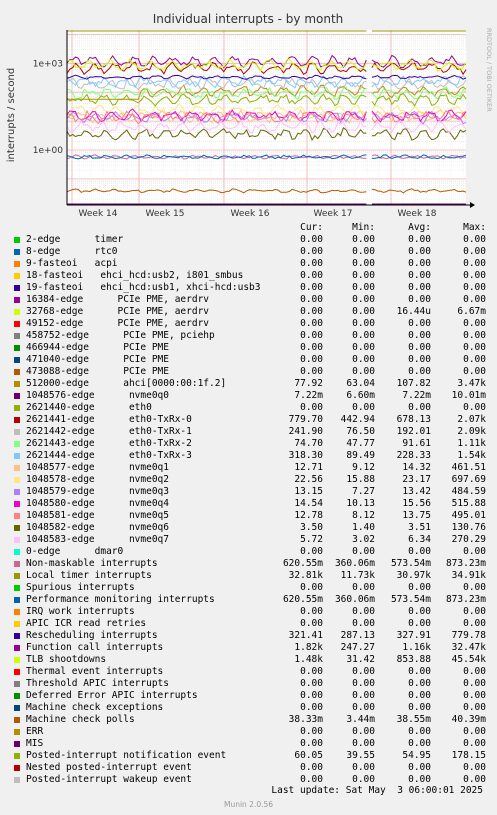 This screenshot has width=497, height=815. What do you see at coordinates (248, 708) in the screenshot?
I see `legend-row: Machine check exceptions 0.00 0.00 0.00 0.00` at bounding box center [248, 708].